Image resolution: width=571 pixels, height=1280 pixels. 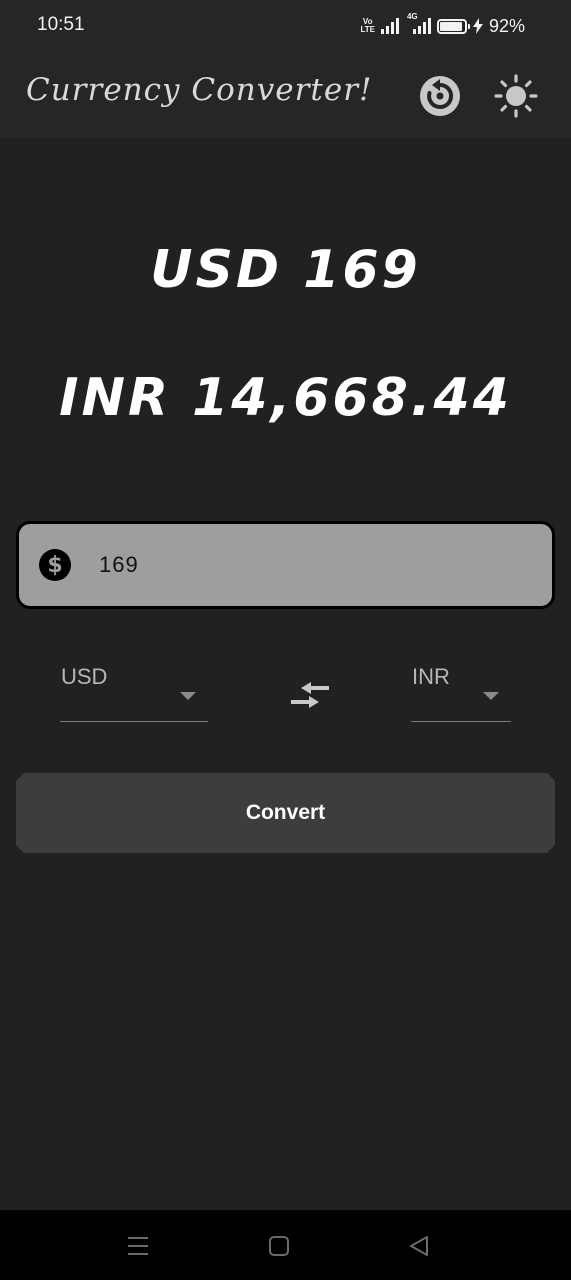 I want to click on home-button, so click(x=279, y=1246).